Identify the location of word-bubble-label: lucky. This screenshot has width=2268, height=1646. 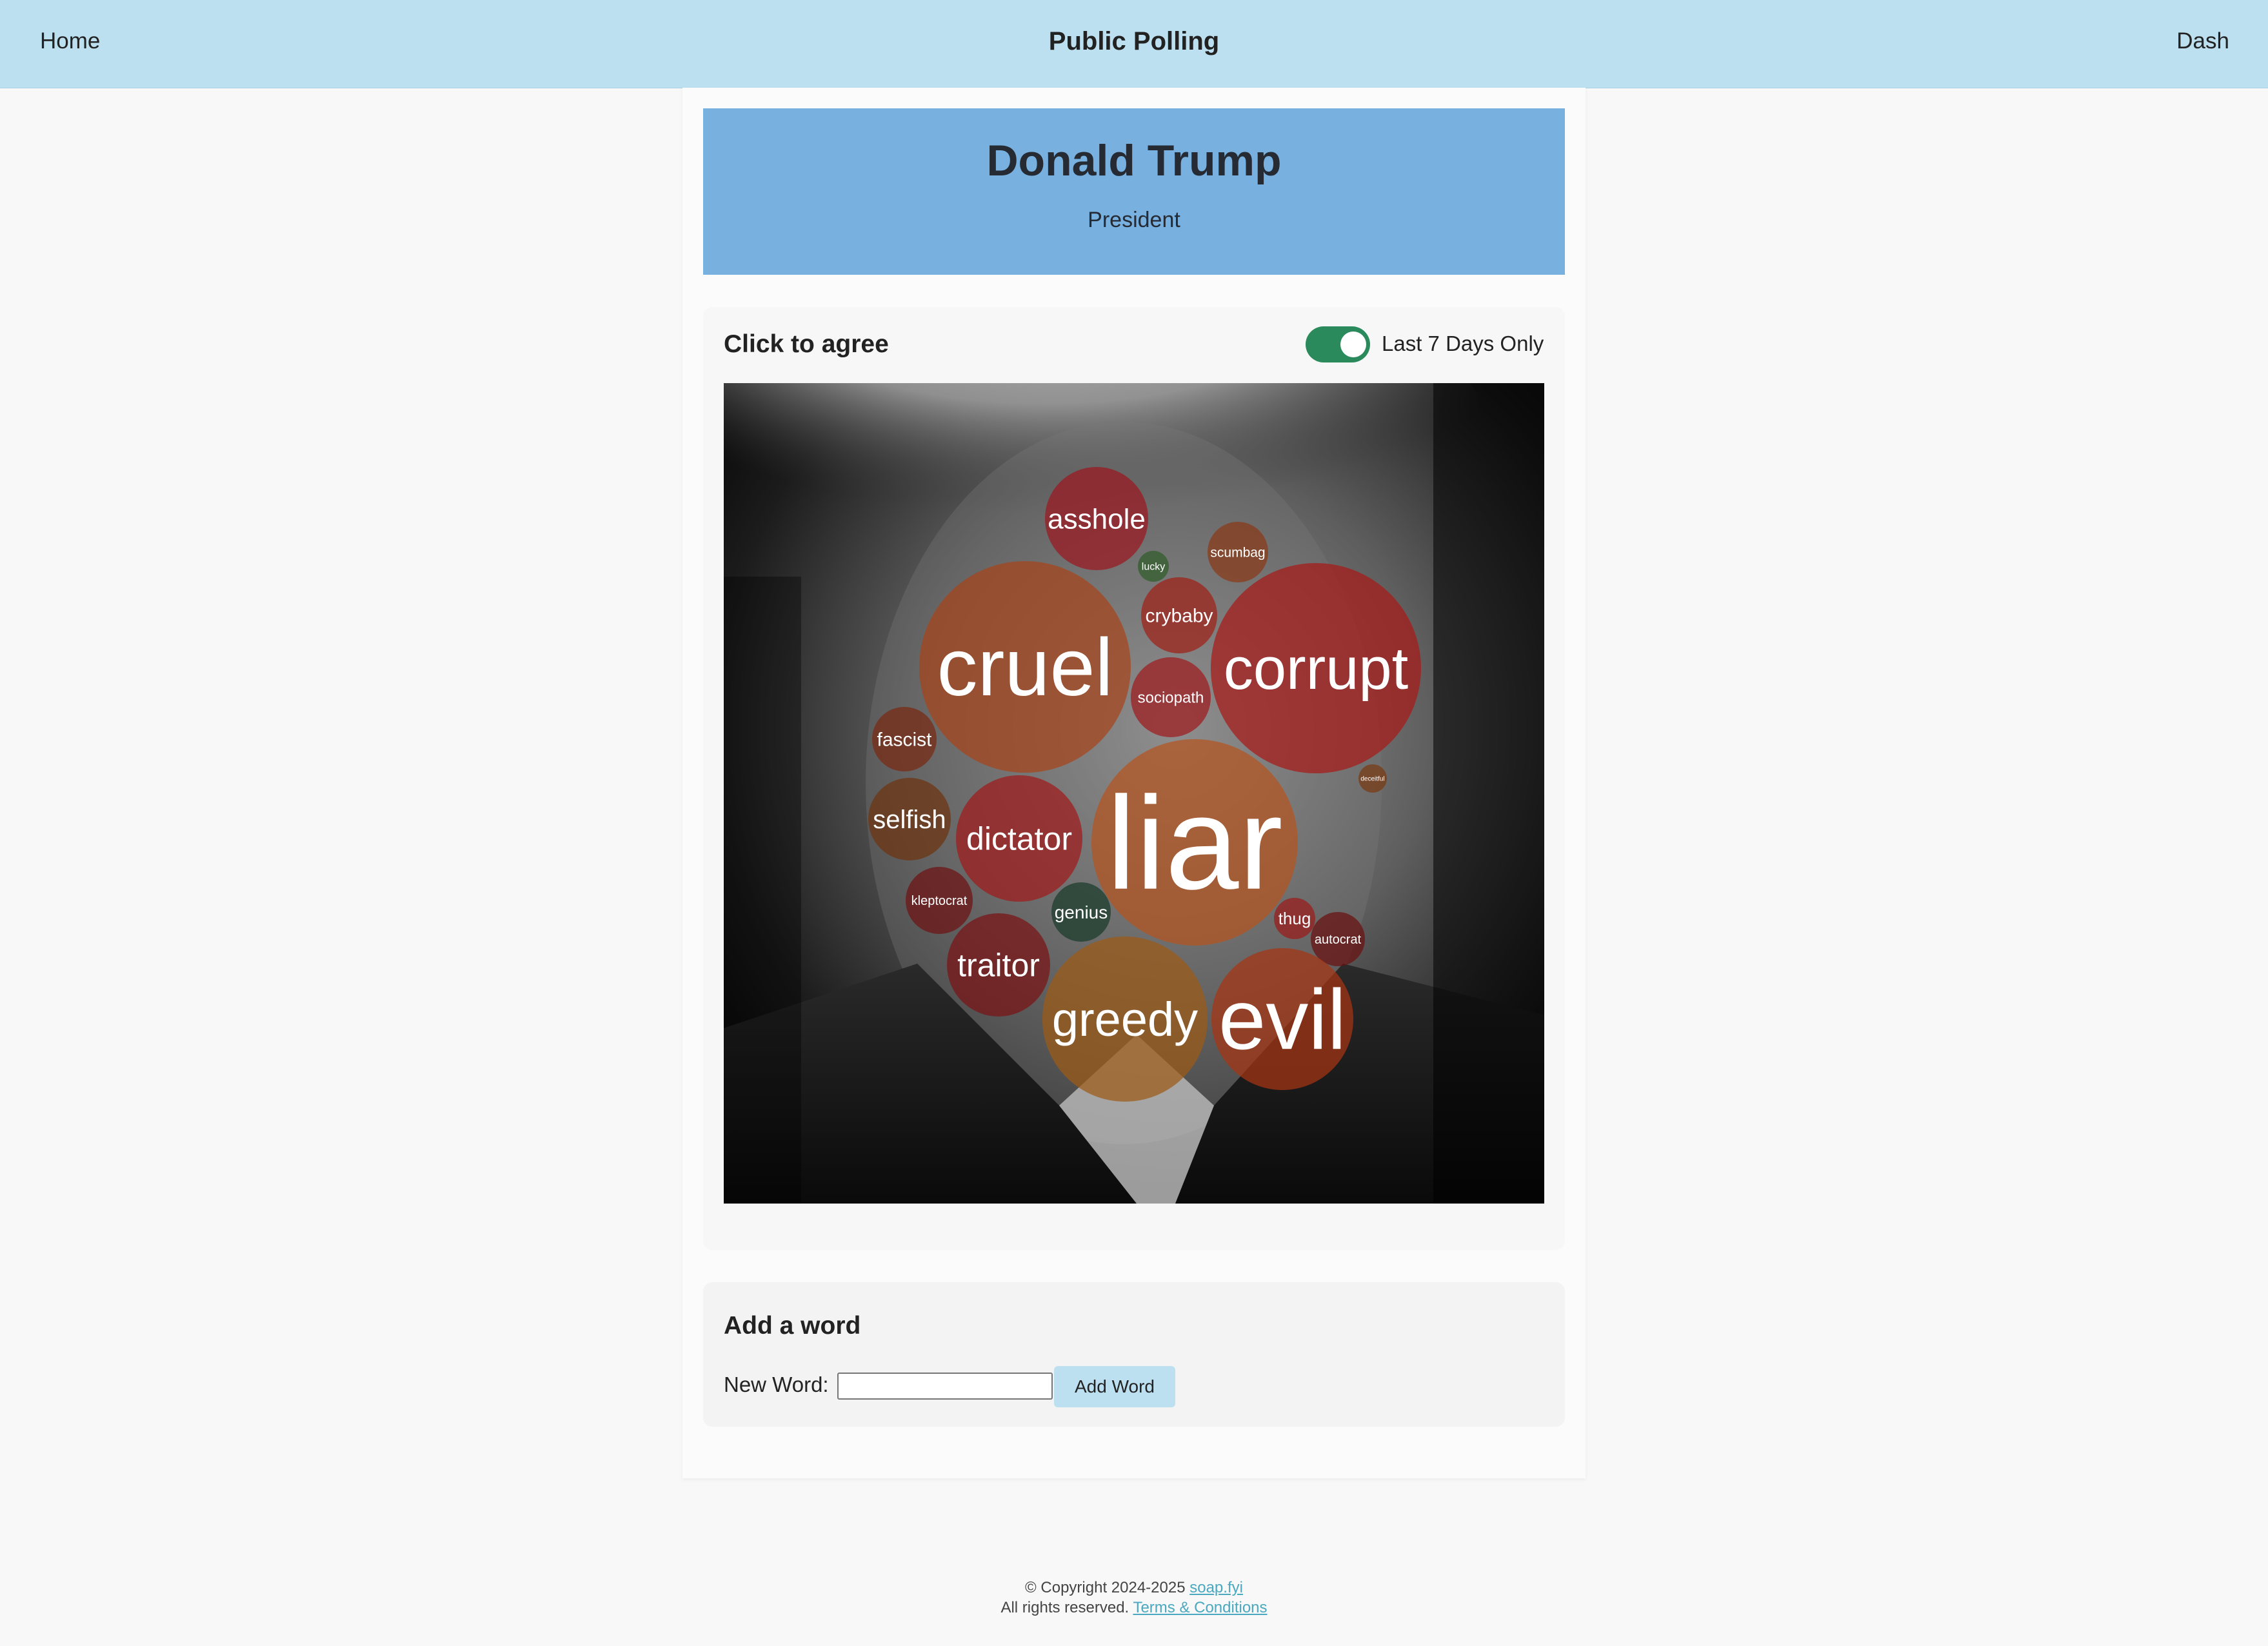
(1154, 567).